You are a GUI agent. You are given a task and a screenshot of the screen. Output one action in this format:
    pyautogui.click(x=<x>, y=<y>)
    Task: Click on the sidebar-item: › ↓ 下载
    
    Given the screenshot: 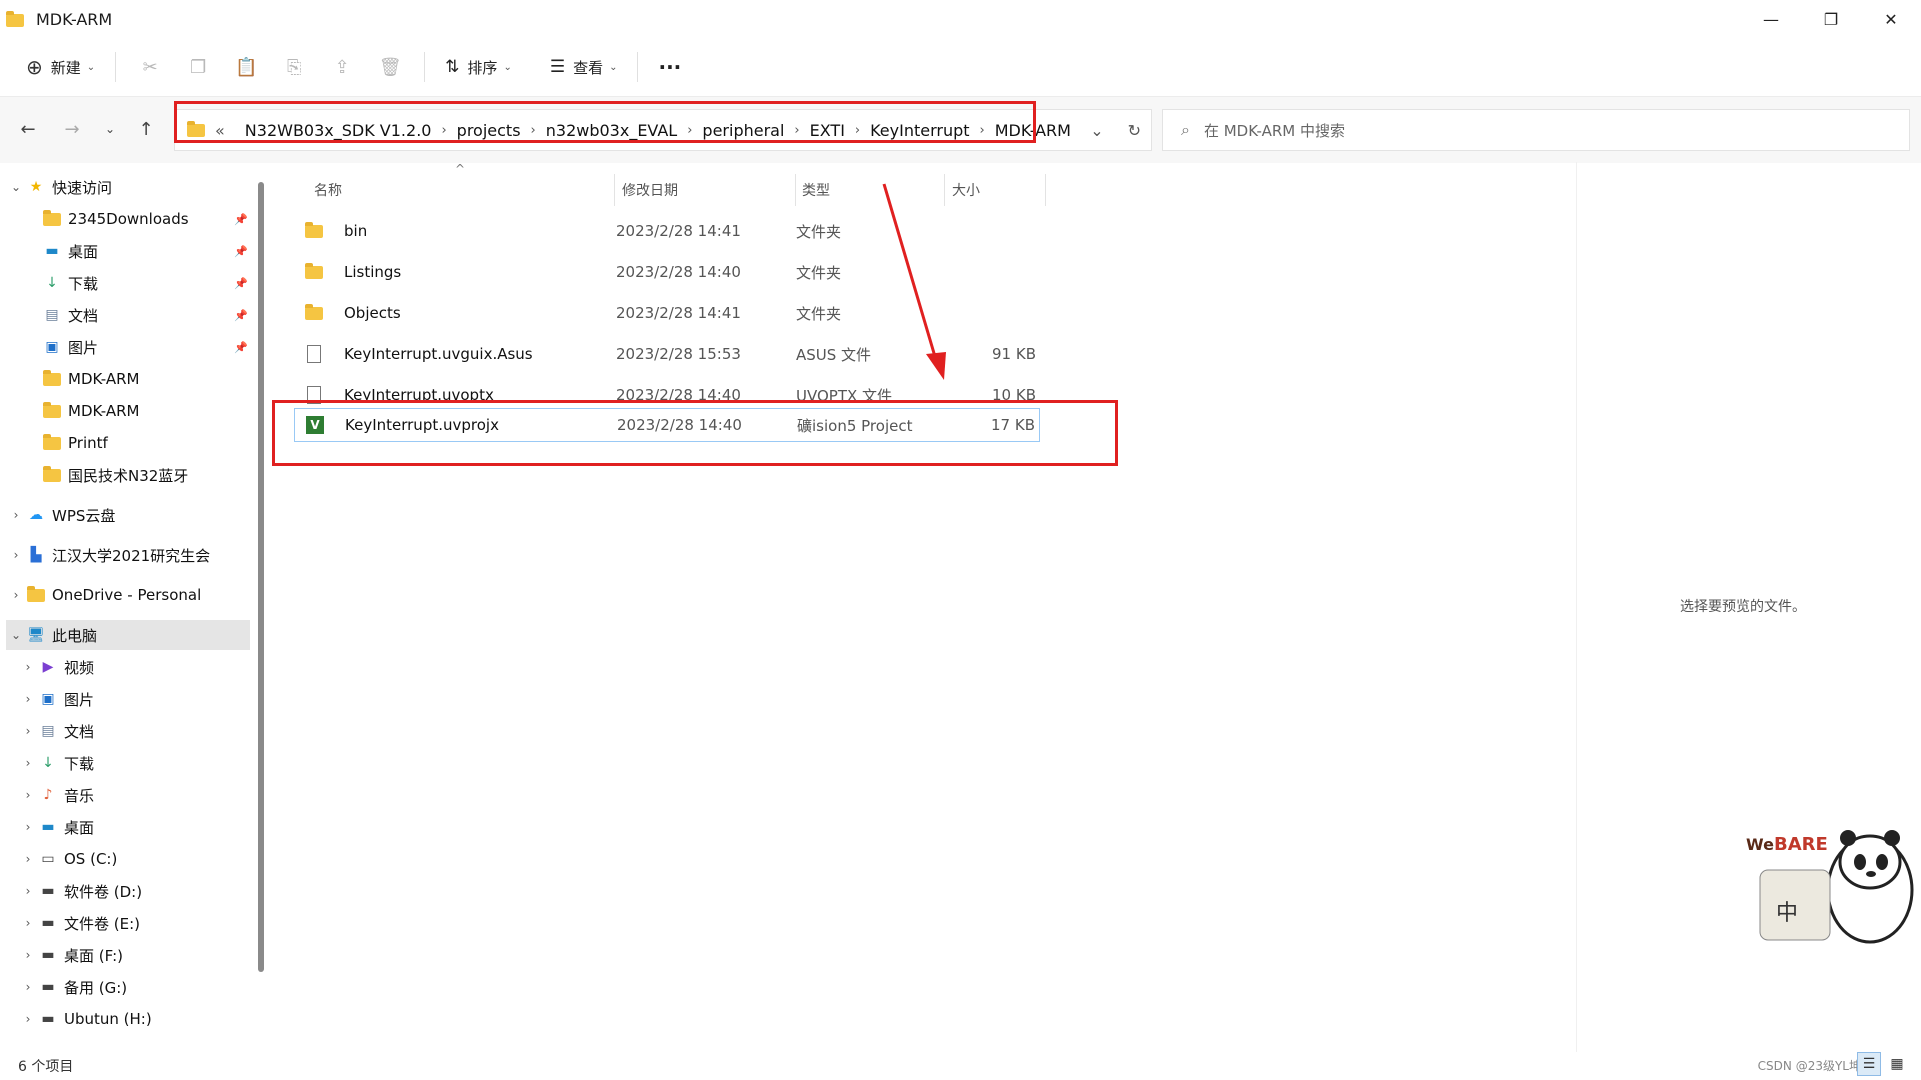 What is the action you would take?
    pyautogui.click(x=56, y=763)
    